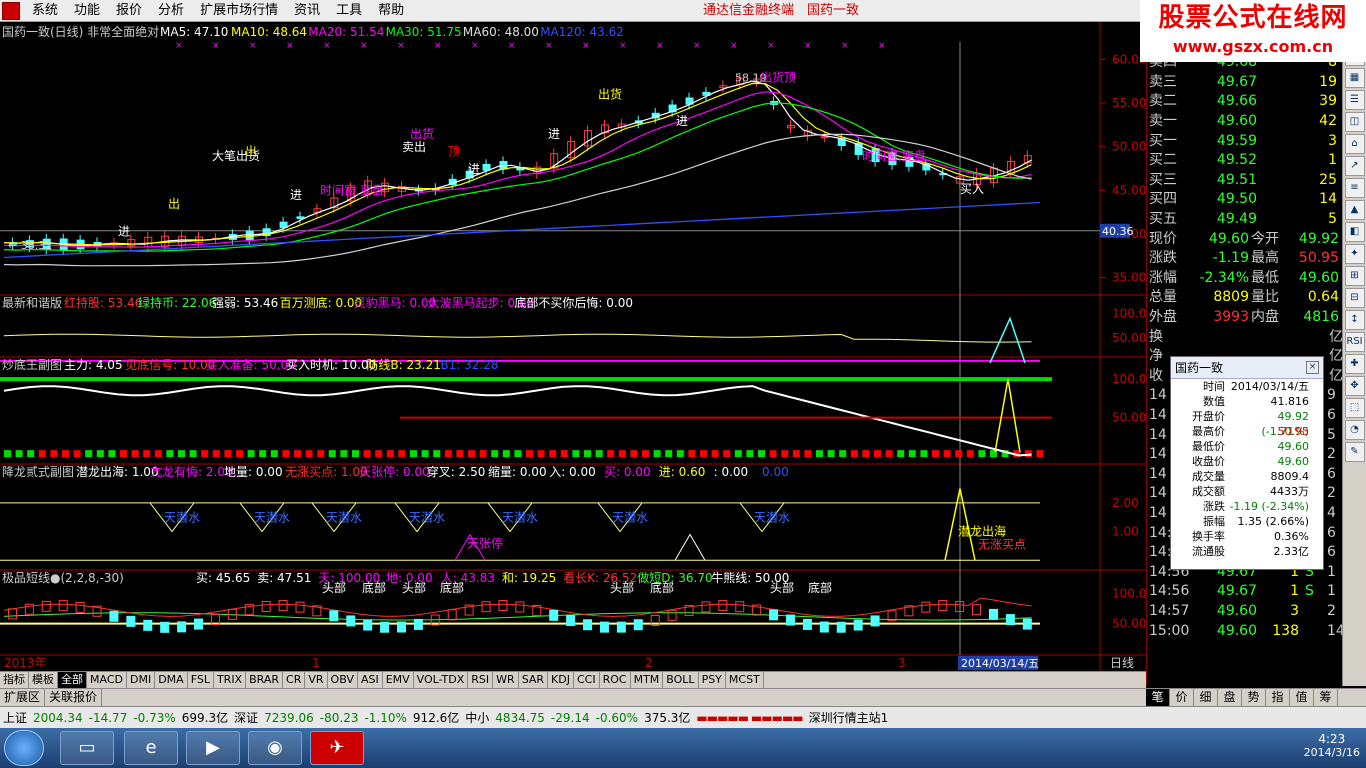  I want to click on toolbar-btn-16: ✚, so click(1354, 364).